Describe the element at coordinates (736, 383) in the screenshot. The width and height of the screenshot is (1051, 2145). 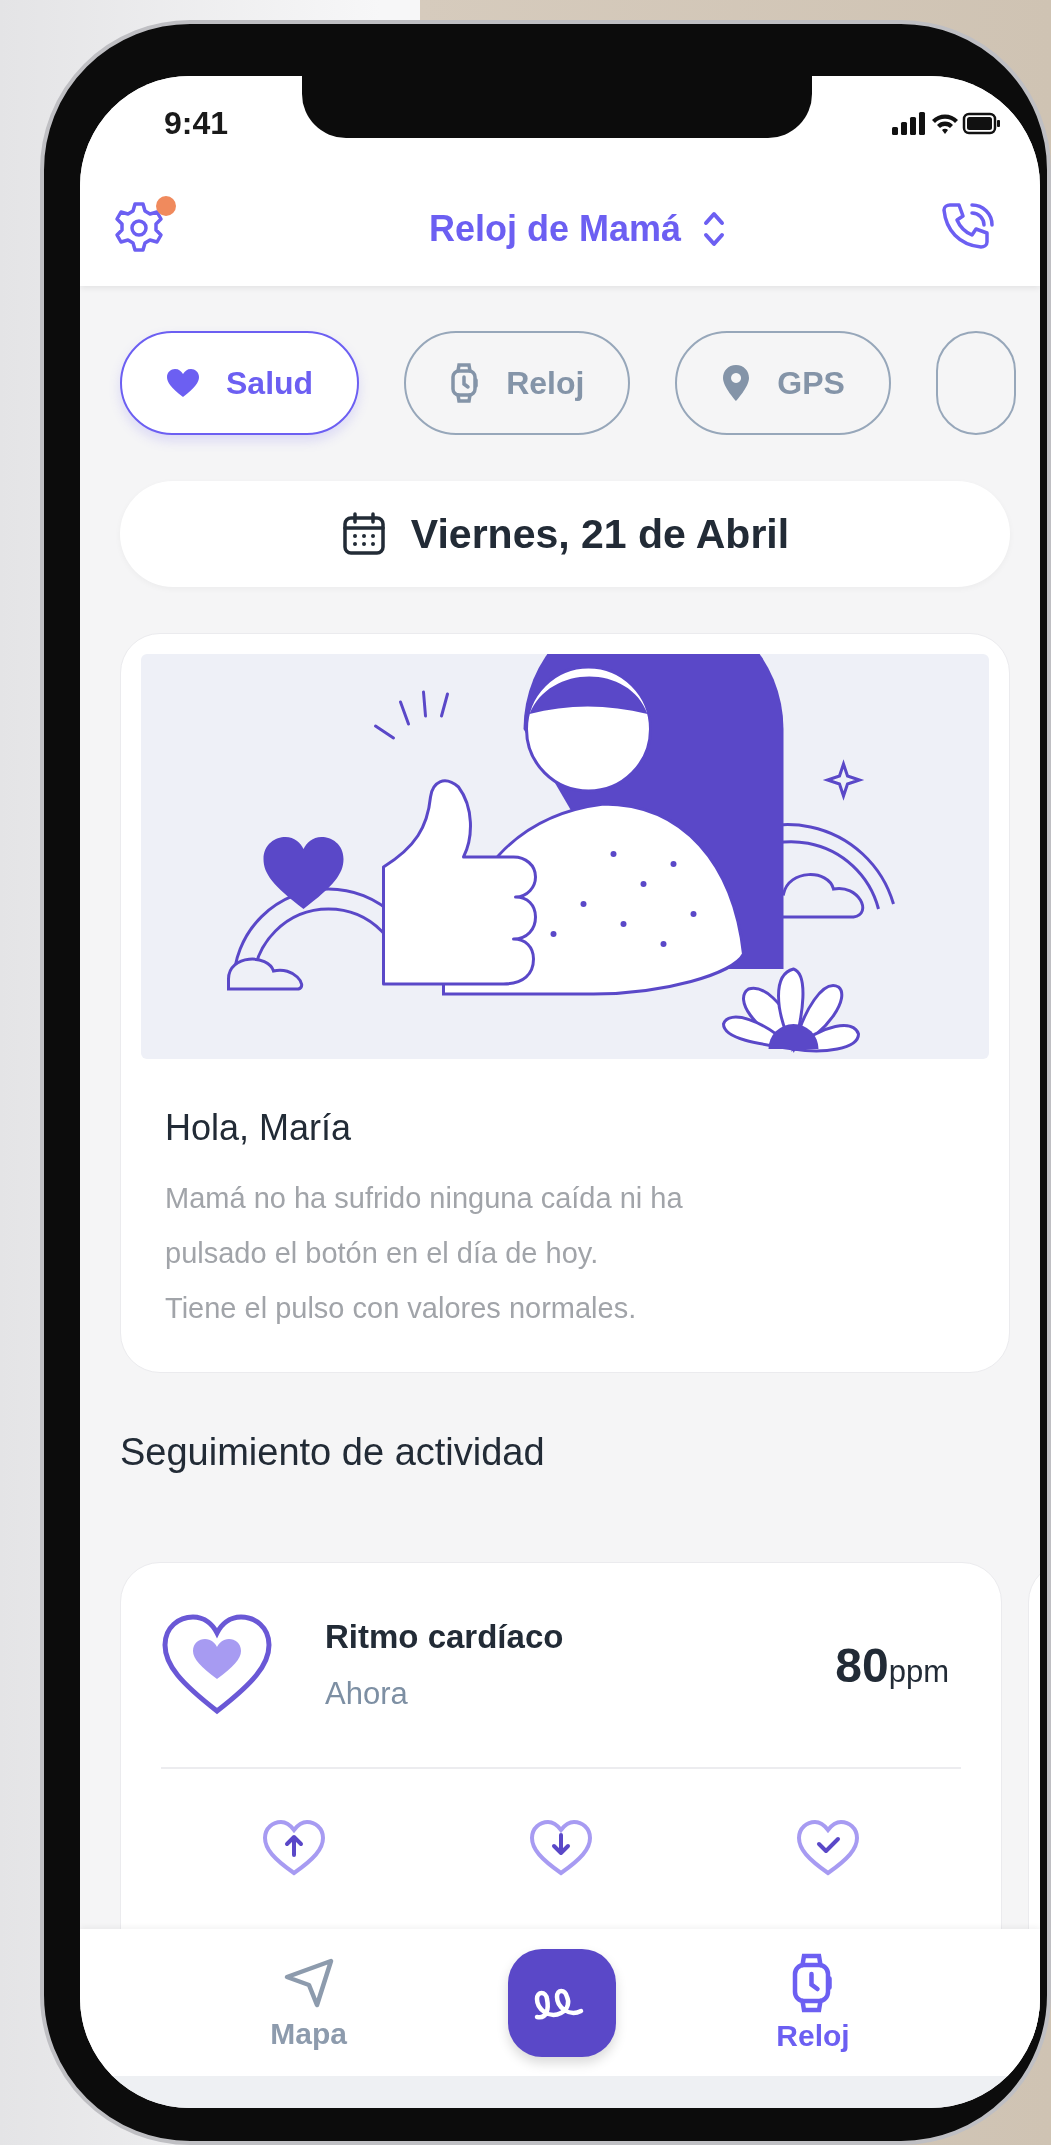
I see `location-pin-icon` at that location.